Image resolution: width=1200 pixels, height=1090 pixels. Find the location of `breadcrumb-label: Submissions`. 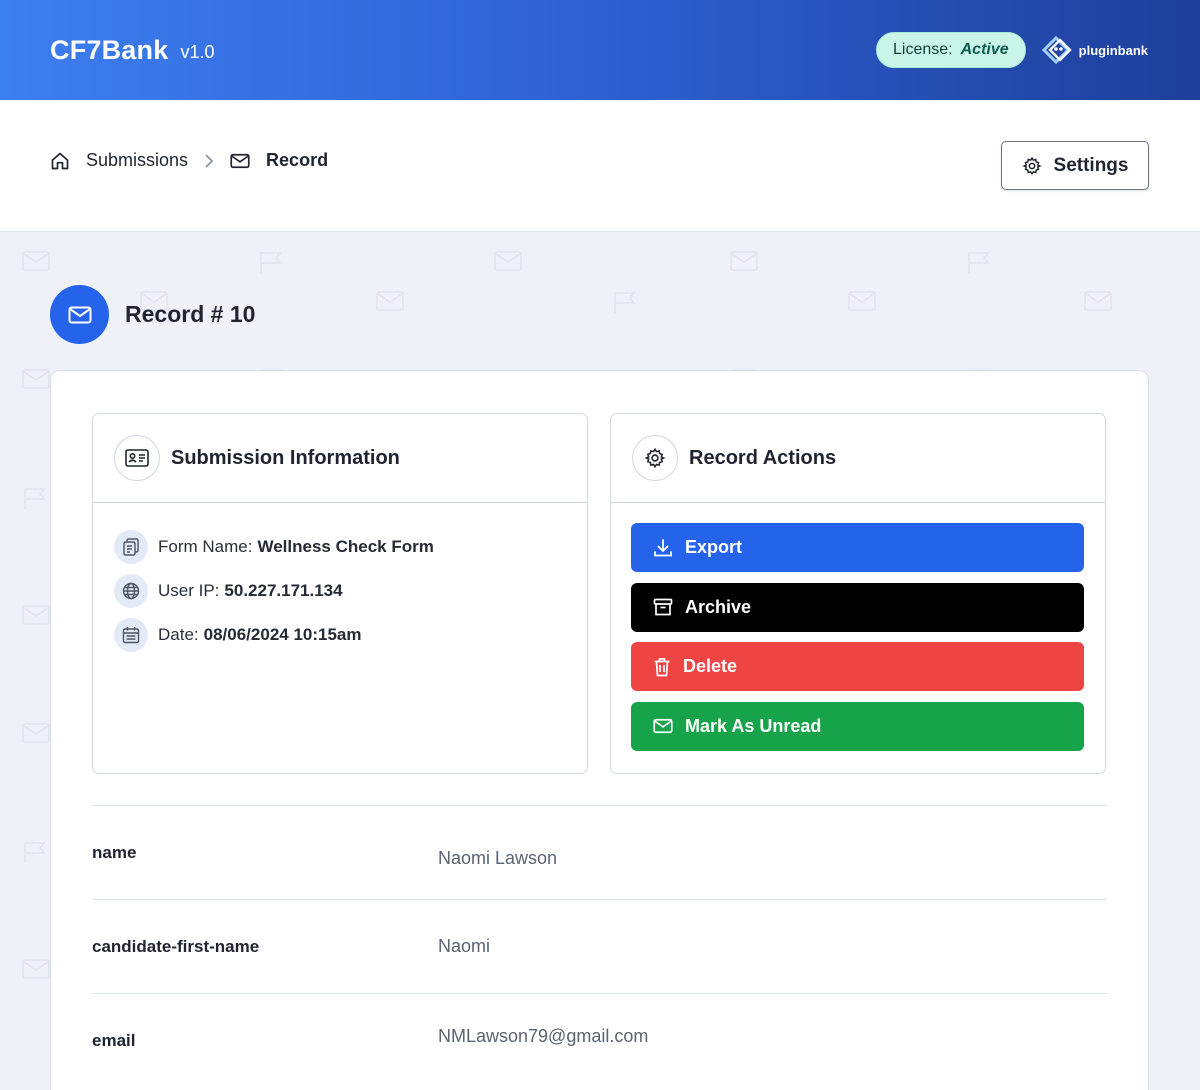

breadcrumb-label: Submissions is located at coordinates (137, 160).